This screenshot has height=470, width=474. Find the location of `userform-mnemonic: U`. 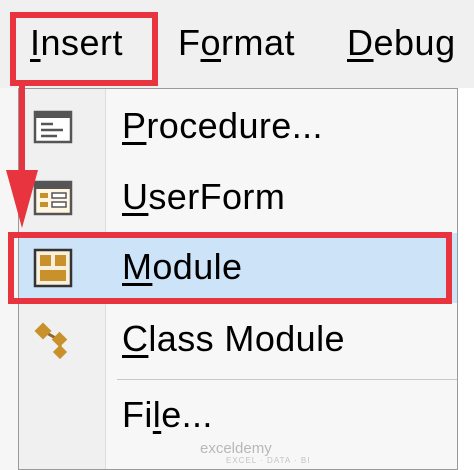

userform-mnemonic: U is located at coordinates (135, 196).